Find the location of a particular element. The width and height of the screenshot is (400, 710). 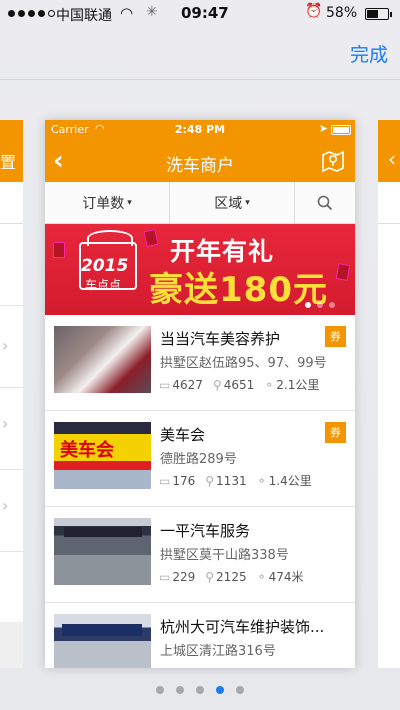

merchant-stats: ▭ 229 ⚲ 2125 ⚬ 474米 is located at coordinates (231, 576).